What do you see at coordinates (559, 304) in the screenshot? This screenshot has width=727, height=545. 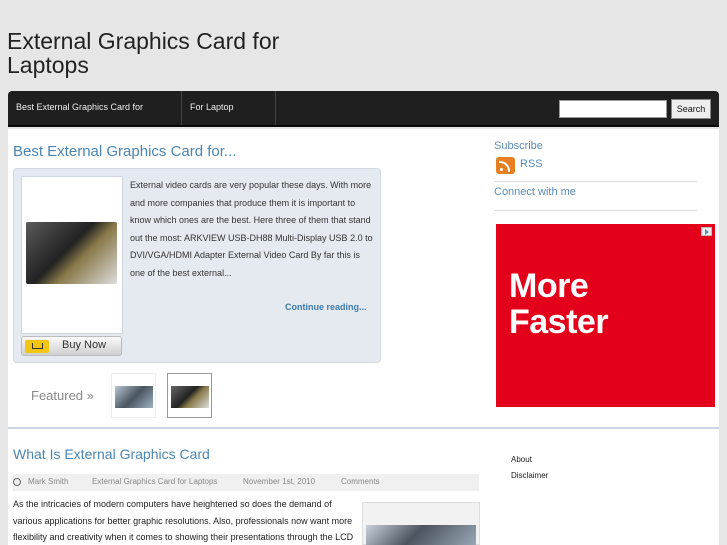 I see `ad-headline: More Faster` at bounding box center [559, 304].